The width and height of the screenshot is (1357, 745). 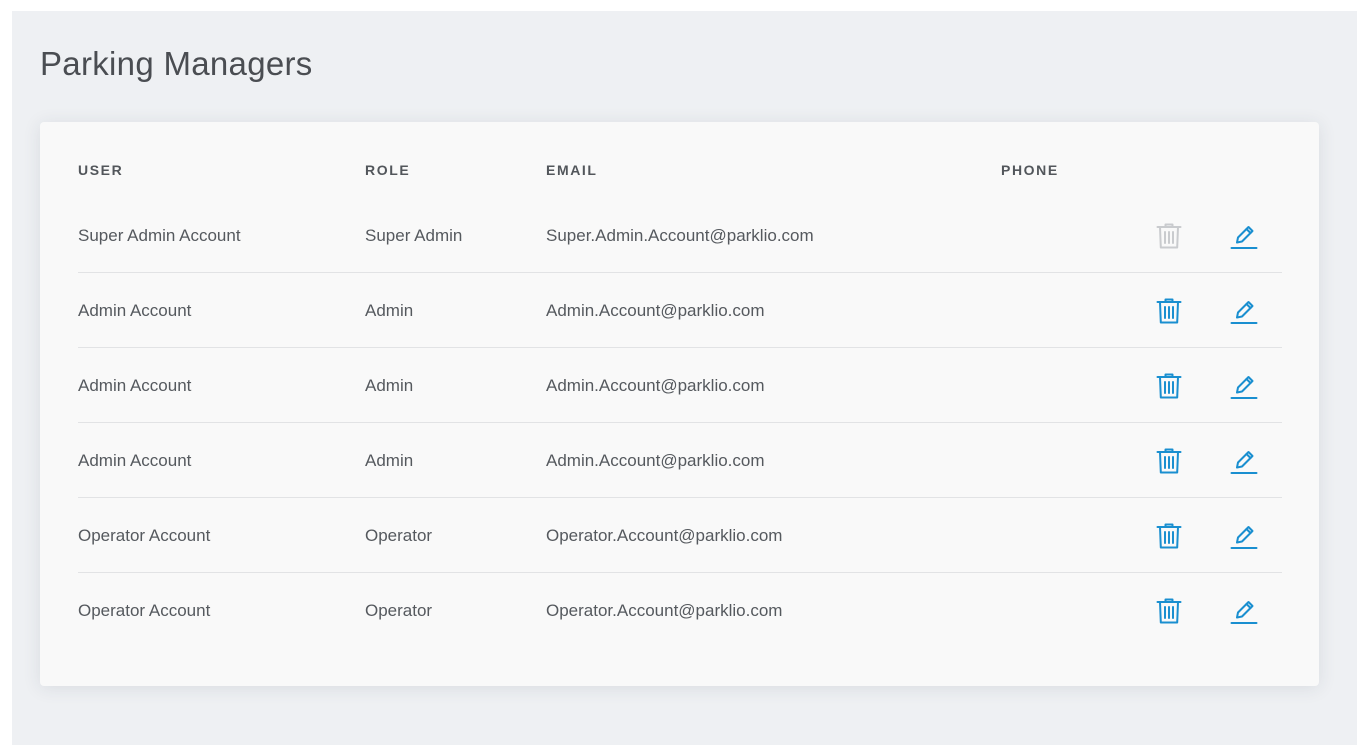 What do you see at coordinates (572, 170) in the screenshot?
I see `column-header-email: EMAIL` at bounding box center [572, 170].